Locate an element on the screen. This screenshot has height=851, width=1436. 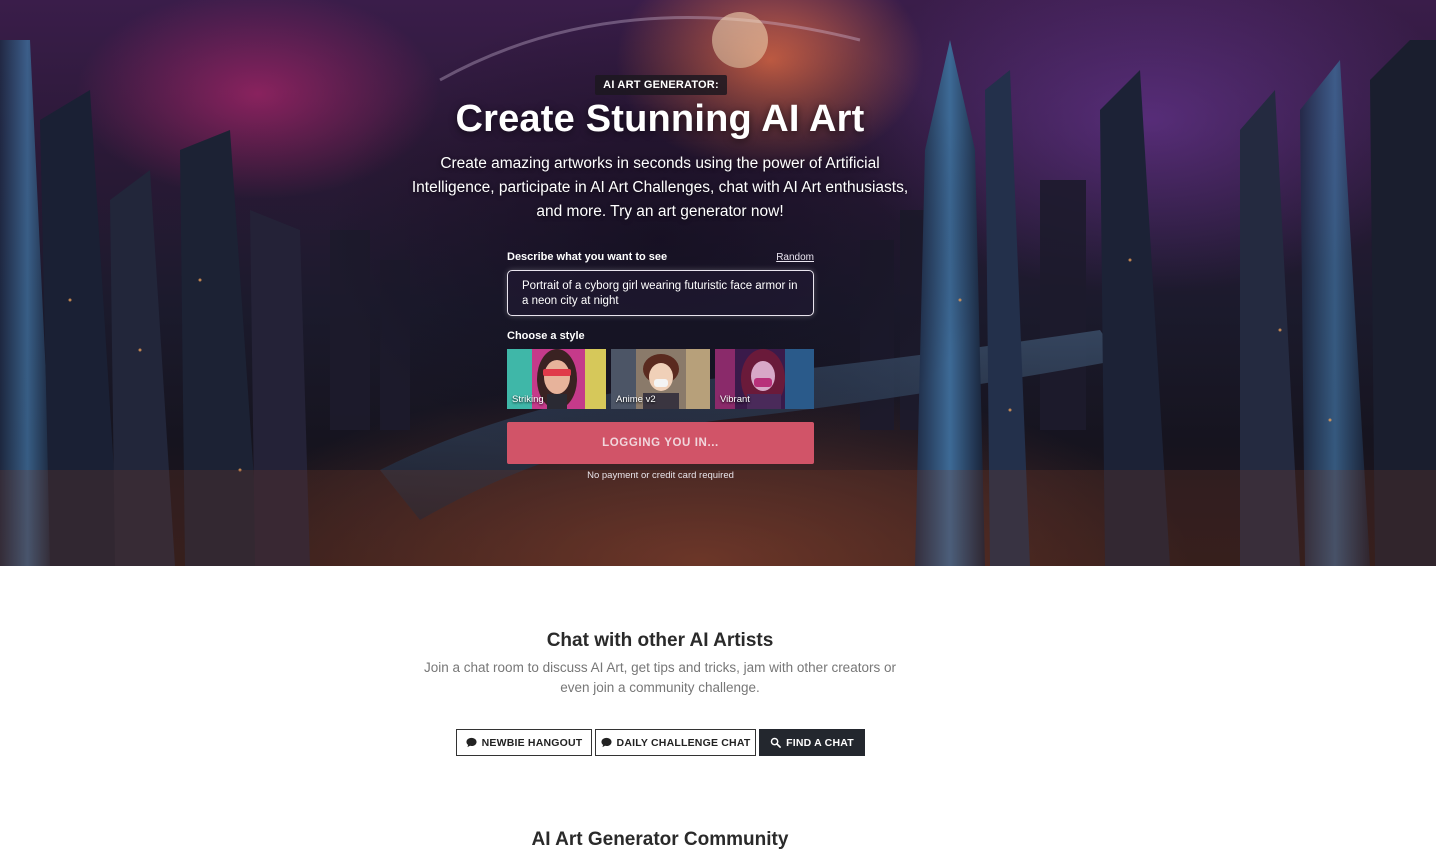
find-a-chat-button: FIND A CHAT is located at coordinates (812, 742).